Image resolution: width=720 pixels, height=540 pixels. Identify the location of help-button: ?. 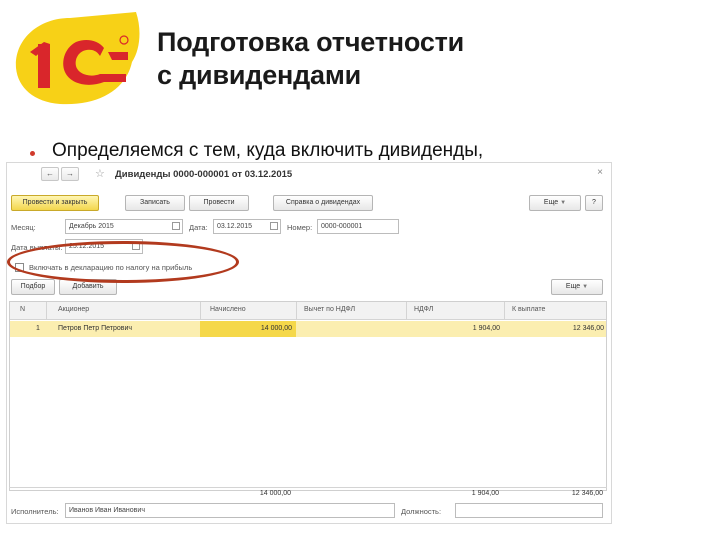
(594, 203).